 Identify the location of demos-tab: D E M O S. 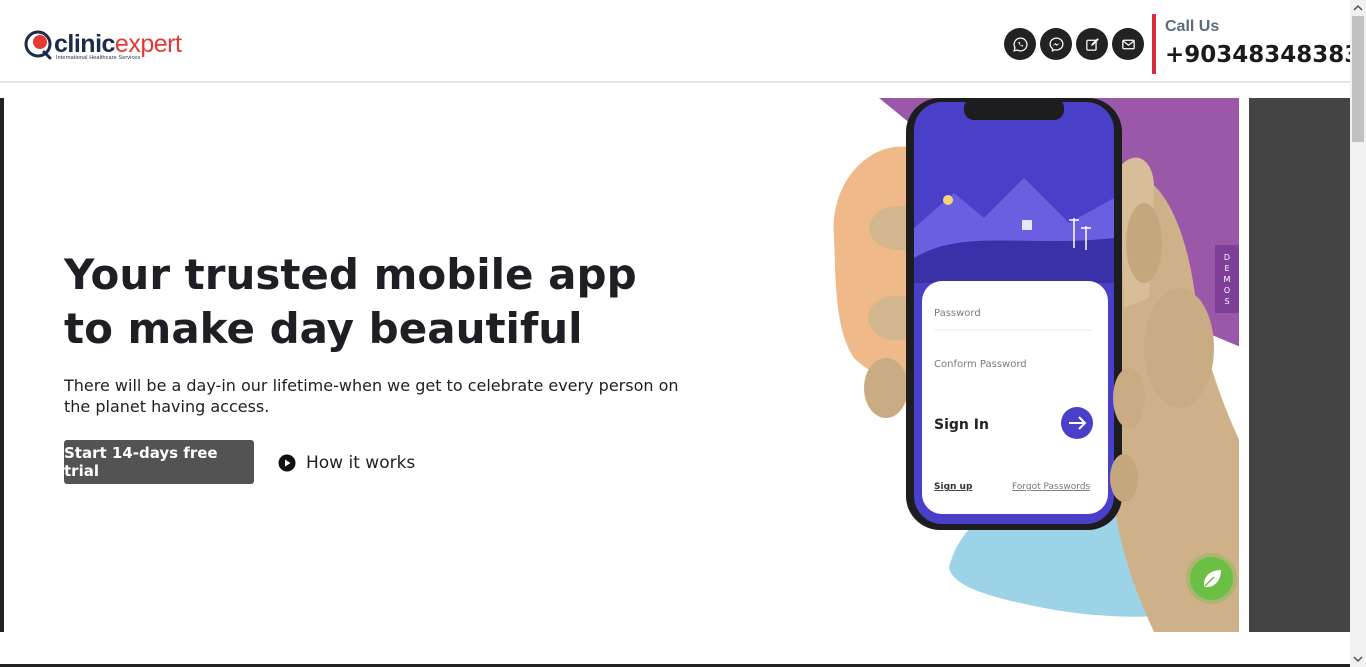
(1227, 279).